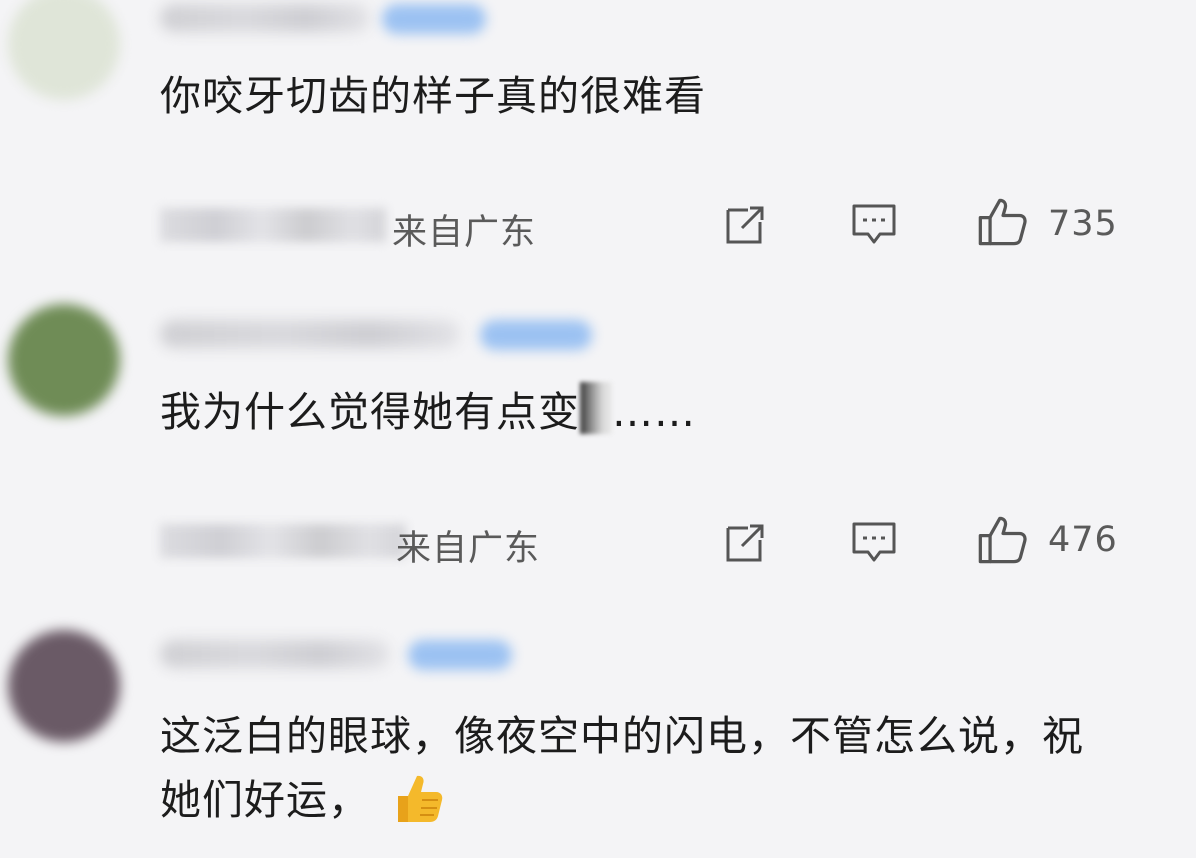 The image size is (1196, 858). Describe the element at coordinates (370, 412) in the screenshot. I see `comment-text-part: 我为什么觉得她有点变` at that location.